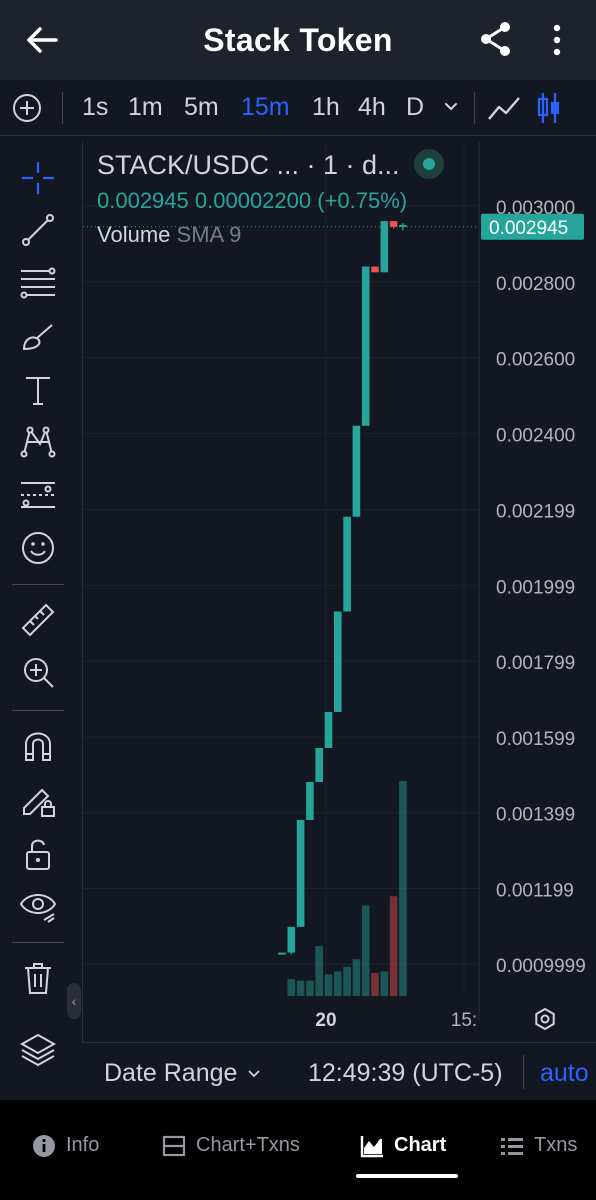 This screenshot has height=1200, width=596. I want to click on timeframe-1h: 1h, so click(326, 107).